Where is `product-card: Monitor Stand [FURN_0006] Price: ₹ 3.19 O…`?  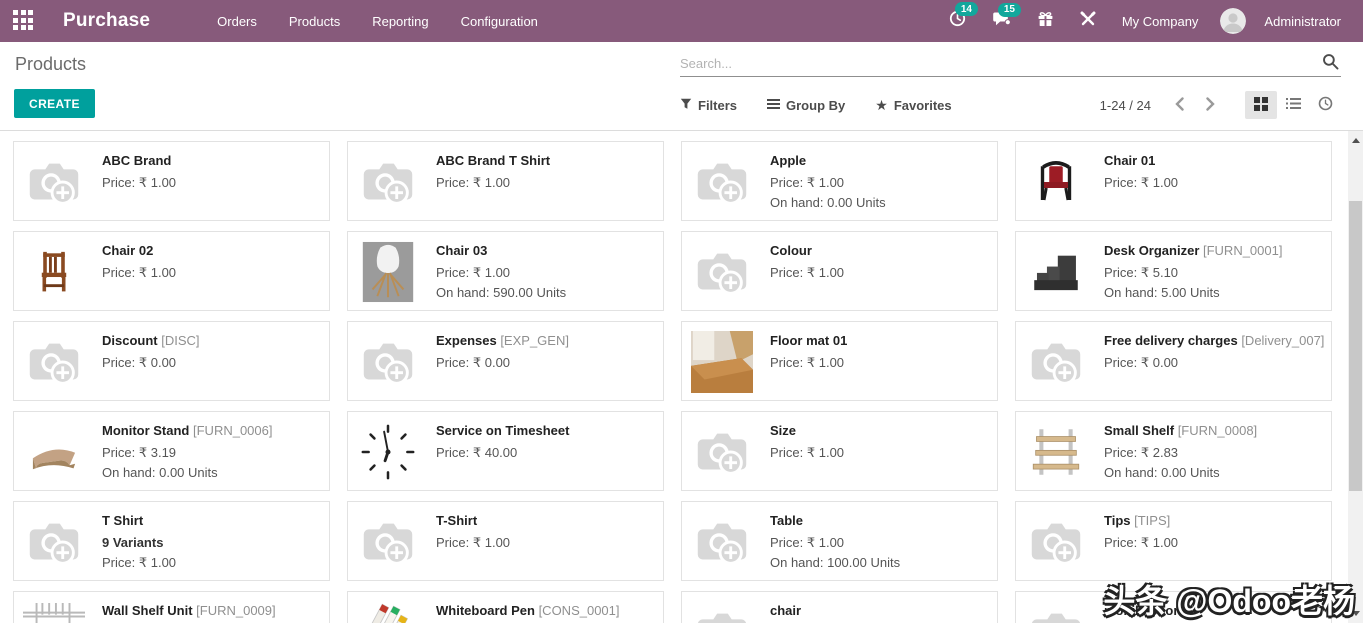 product-card: Monitor Stand [FURN_0006] Price: ₹ 3.19 O… is located at coordinates (171, 451).